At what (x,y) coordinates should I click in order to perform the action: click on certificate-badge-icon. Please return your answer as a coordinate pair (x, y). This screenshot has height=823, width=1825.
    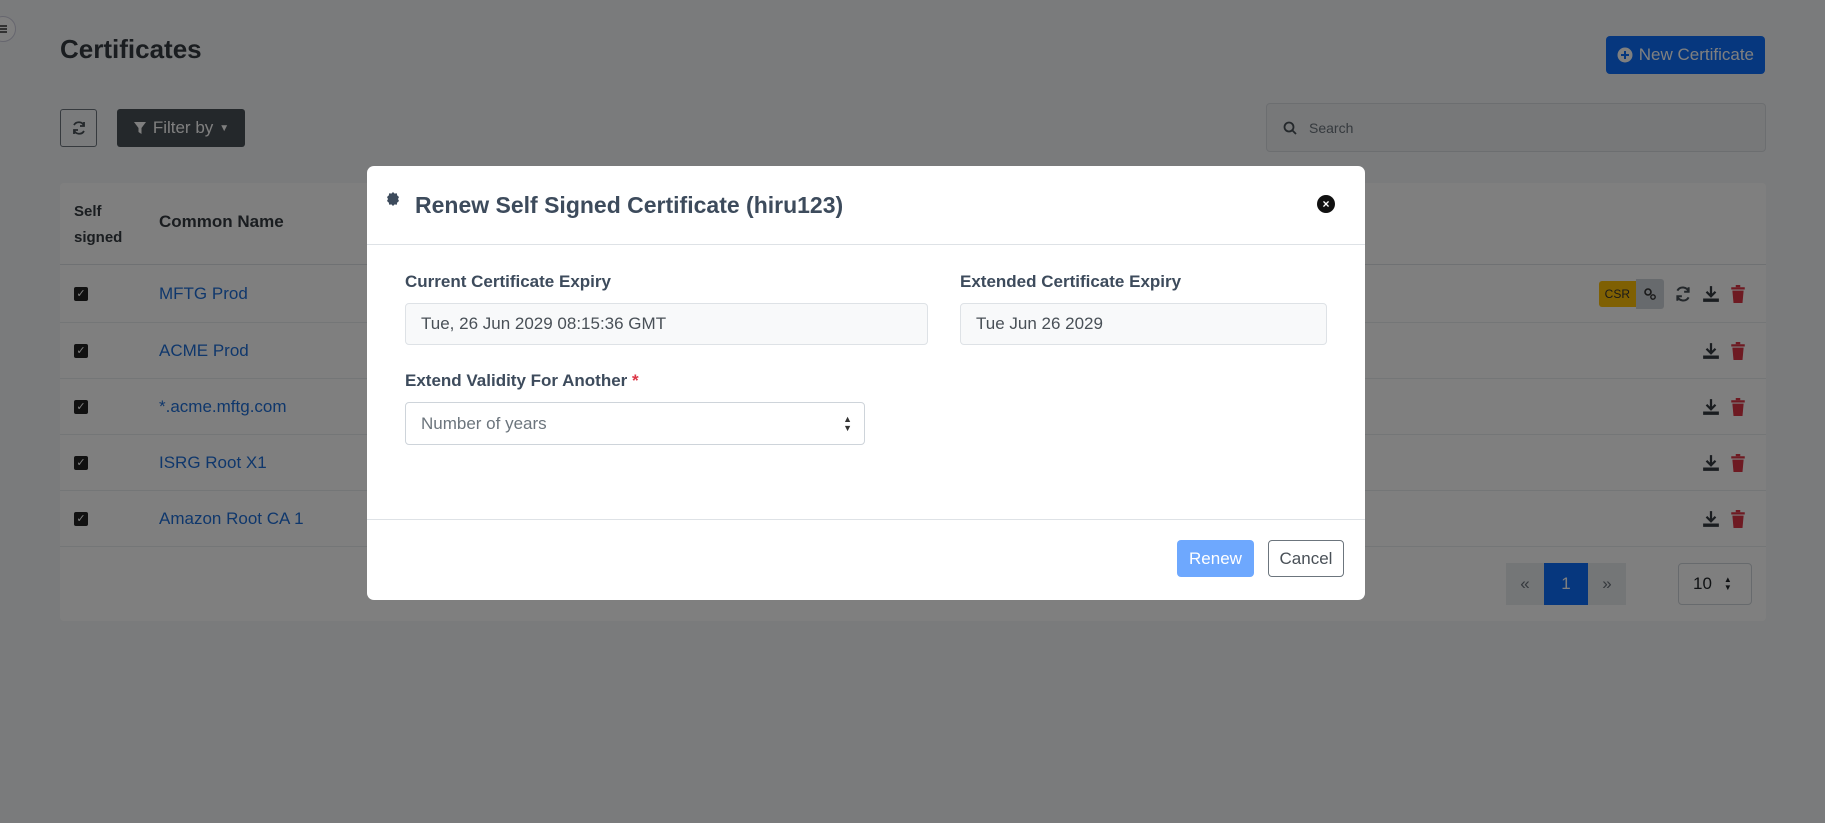
    Looking at the image, I should click on (393, 199).